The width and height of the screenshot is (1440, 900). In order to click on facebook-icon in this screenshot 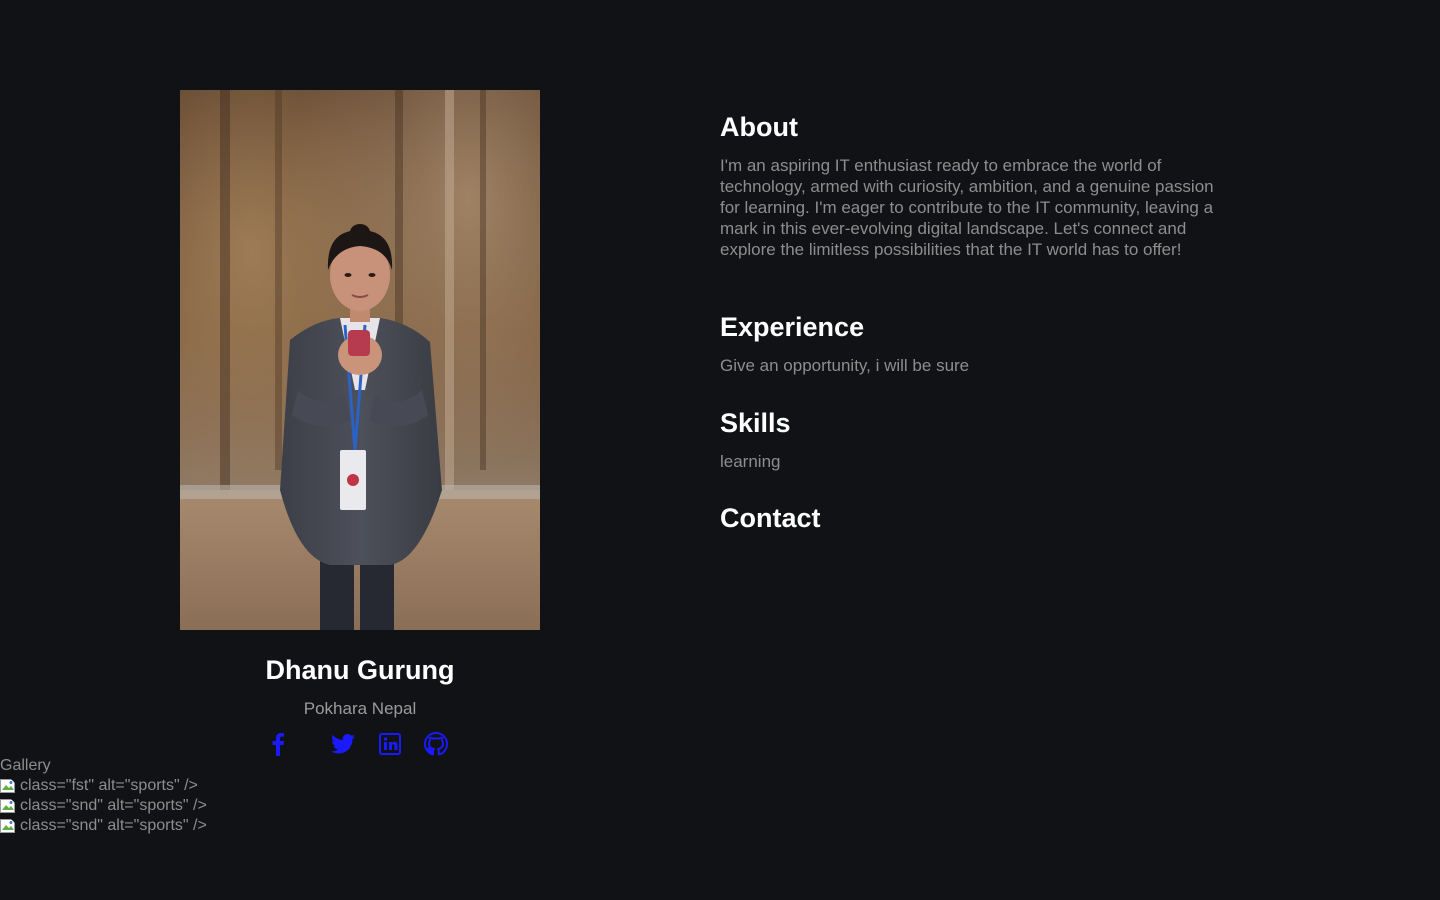, I will do `click(278, 744)`.